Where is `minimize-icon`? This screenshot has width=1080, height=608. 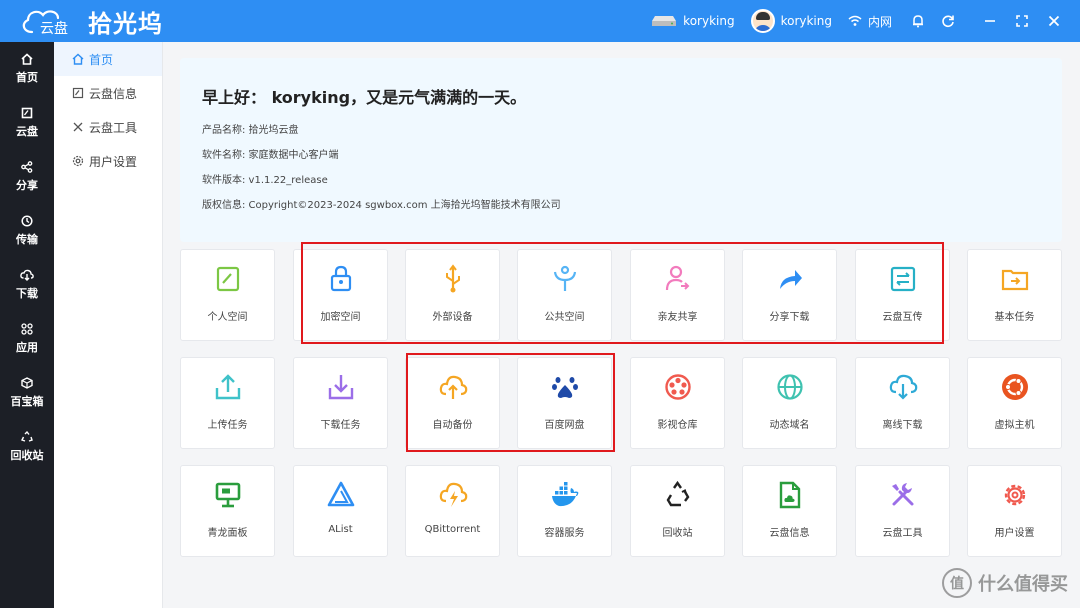
minimize-icon is located at coordinates (990, 21).